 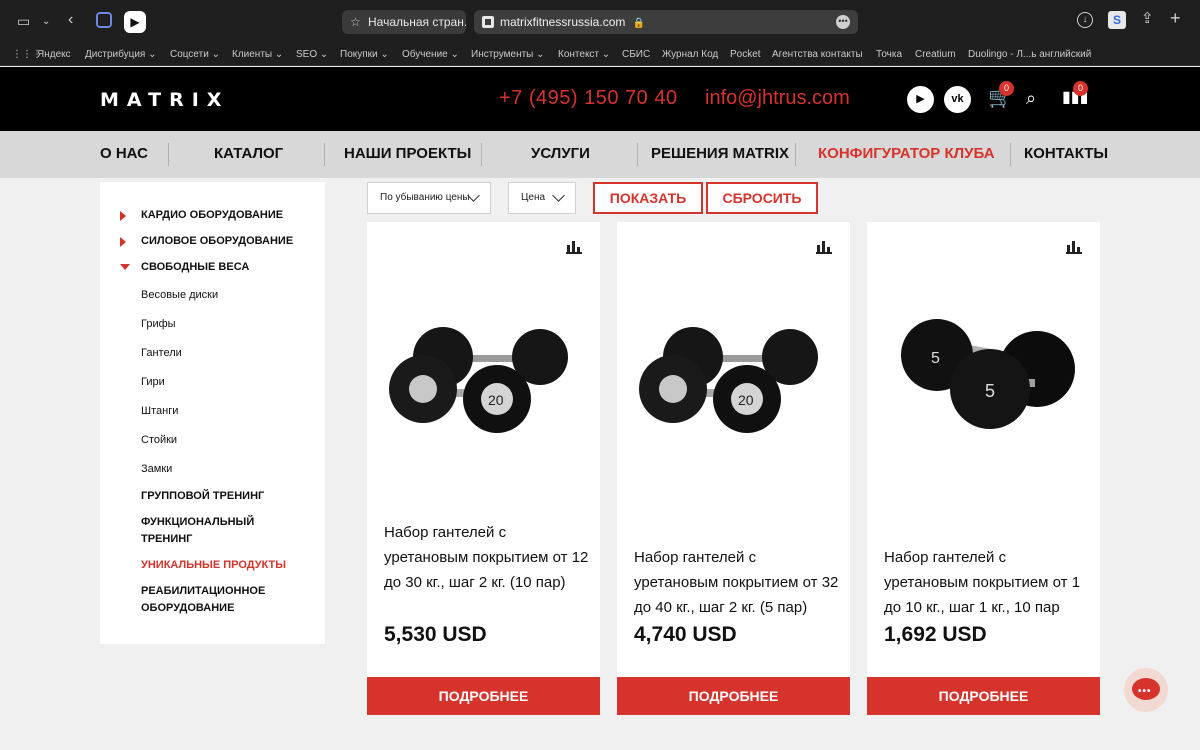 What do you see at coordinates (1085, 20) in the screenshot?
I see `download-icon: ↓` at bounding box center [1085, 20].